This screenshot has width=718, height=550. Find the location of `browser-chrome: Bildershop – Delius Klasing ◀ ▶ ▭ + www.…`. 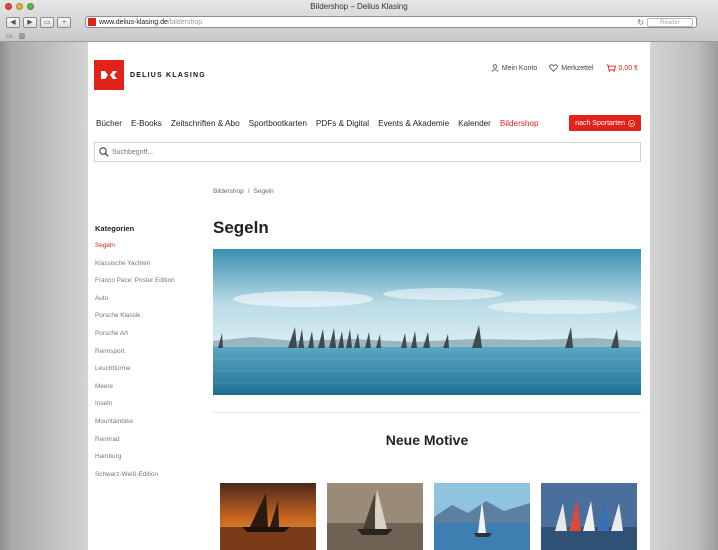

browser-chrome: Bildershop – Delius Klasing ◀ ▶ ▭ + www.… is located at coordinates (359, 21).